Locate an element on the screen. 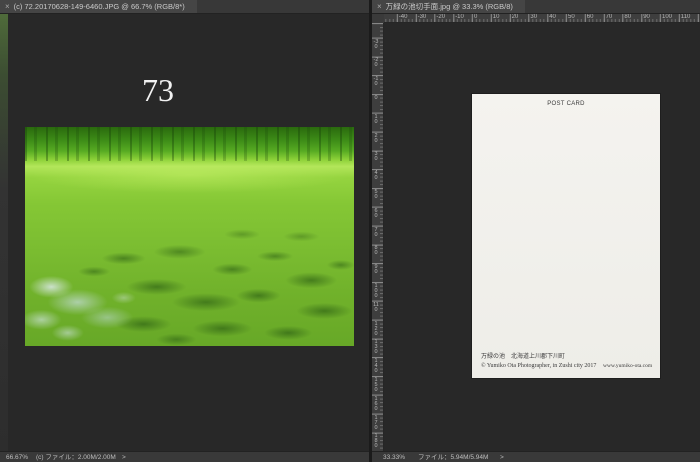  left-file-info: (c) ファイル：2.00M/2.00M is located at coordinates (76, 457).